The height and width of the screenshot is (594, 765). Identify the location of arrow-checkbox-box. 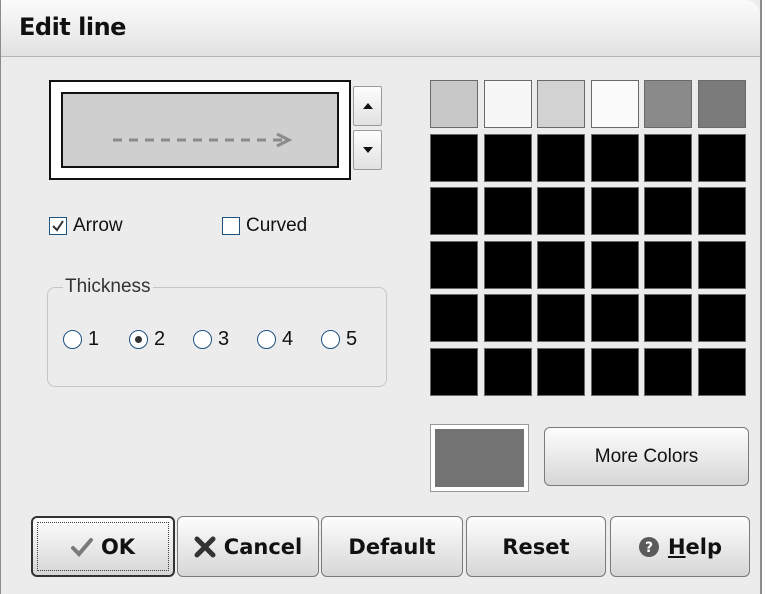
(58, 226).